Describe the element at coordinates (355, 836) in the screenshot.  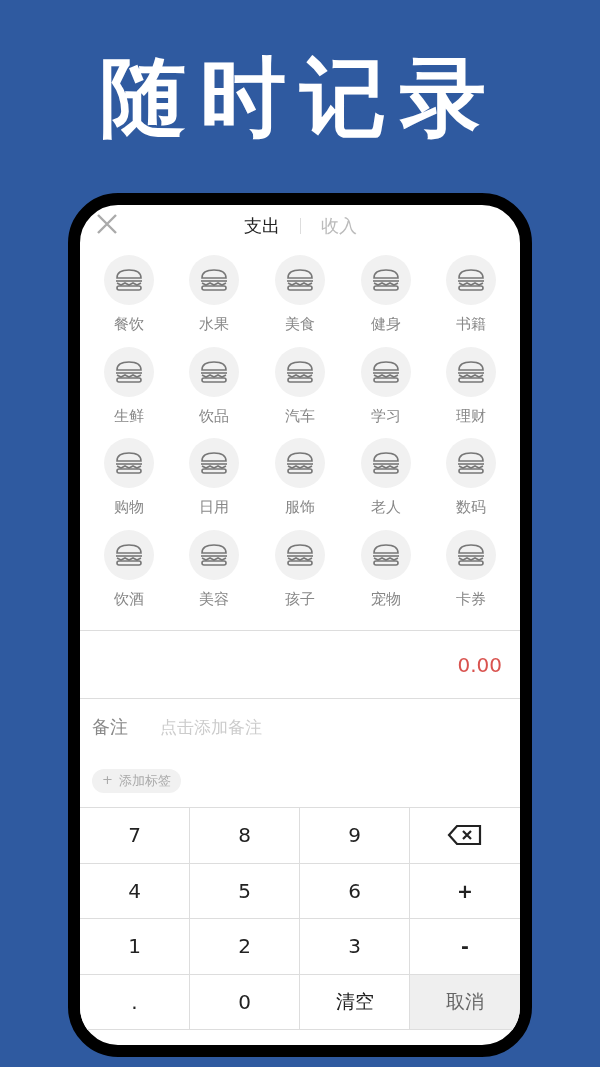
I see `keypad-key: 9` at that location.